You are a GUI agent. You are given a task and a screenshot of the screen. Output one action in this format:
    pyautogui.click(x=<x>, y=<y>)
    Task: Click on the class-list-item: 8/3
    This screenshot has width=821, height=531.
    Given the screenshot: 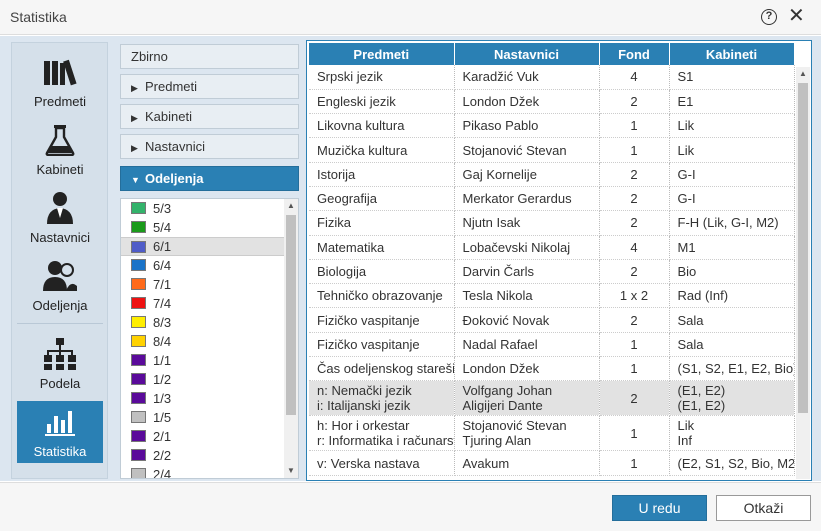 What is the action you would take?
    pyautogui.click(x=202, y=322)
    